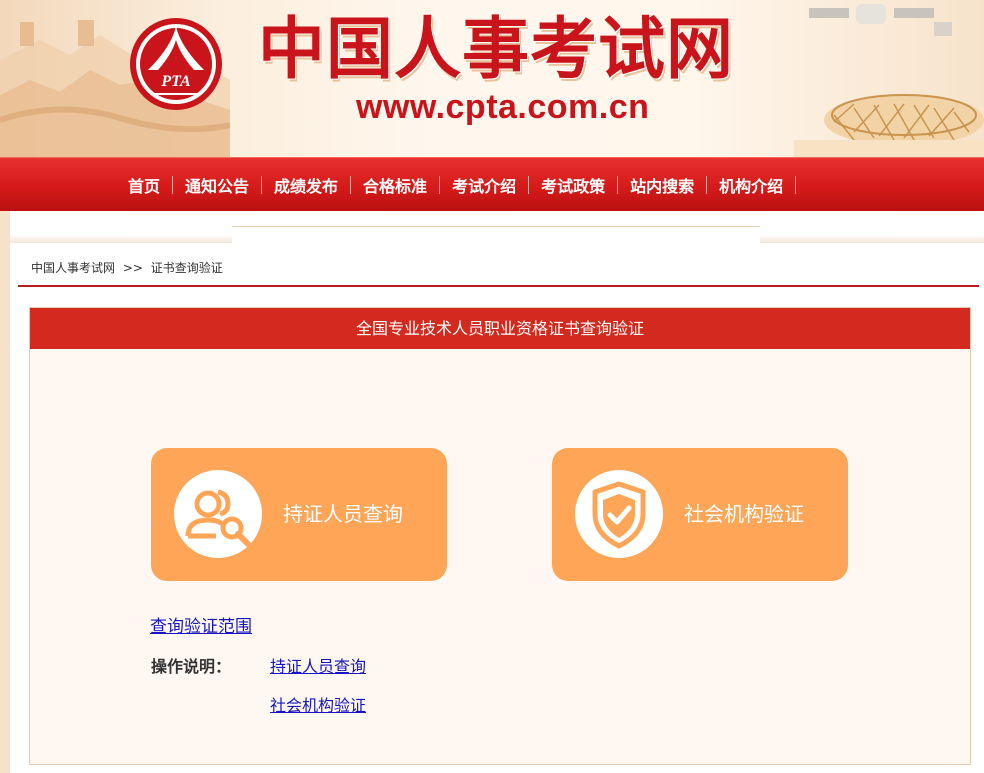  Describe the element at coordinates (496, 234) in the screenshot. I see `sub-bar-tab` at that location.